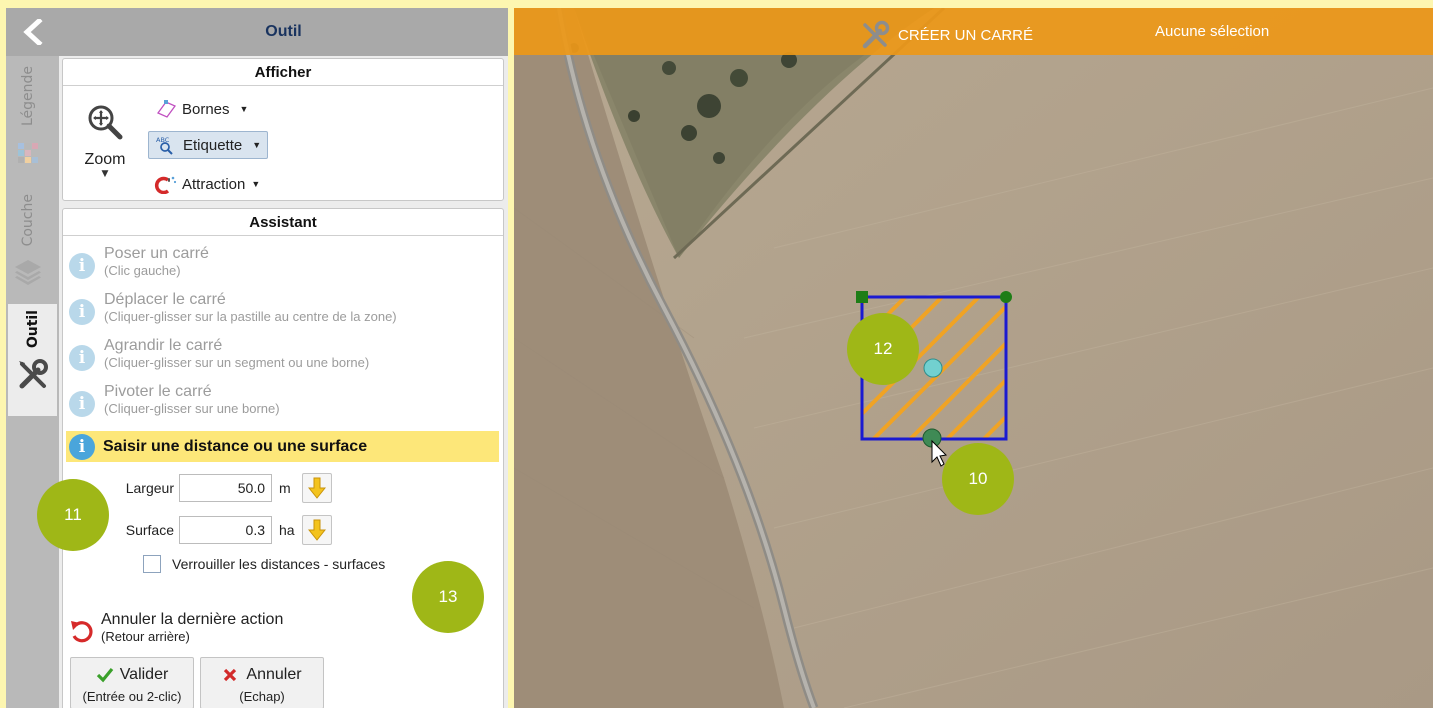 The image size is (1433, 708). I want to click on largeur-input, so click(225, 488).